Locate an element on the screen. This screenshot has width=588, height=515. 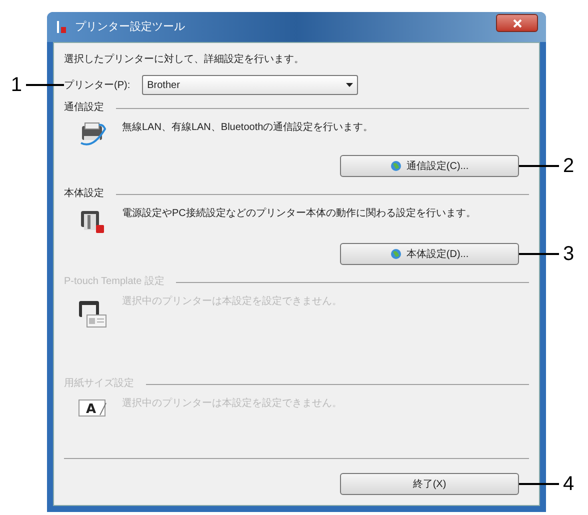
window-title: プリンター設定ツール is located at coordinates (130, 27).